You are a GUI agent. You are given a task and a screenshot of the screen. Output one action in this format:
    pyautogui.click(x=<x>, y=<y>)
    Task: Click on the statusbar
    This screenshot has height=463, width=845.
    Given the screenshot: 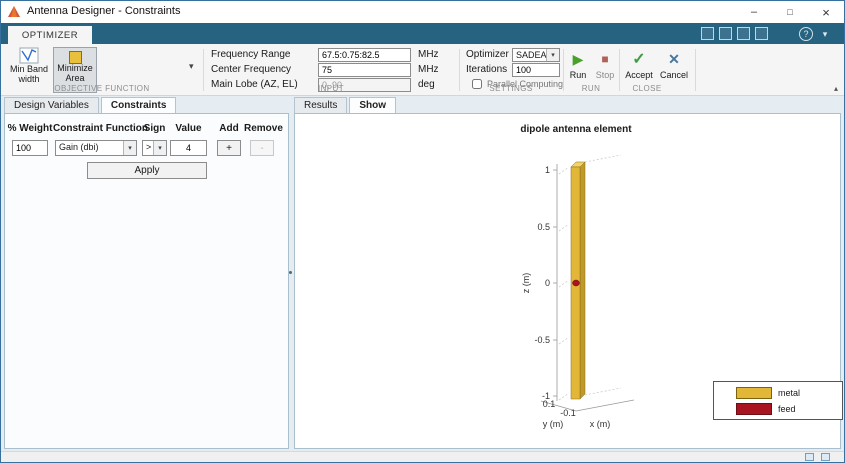 What is the action you would take?
    pyautogui.click(x=422, y=456)
    